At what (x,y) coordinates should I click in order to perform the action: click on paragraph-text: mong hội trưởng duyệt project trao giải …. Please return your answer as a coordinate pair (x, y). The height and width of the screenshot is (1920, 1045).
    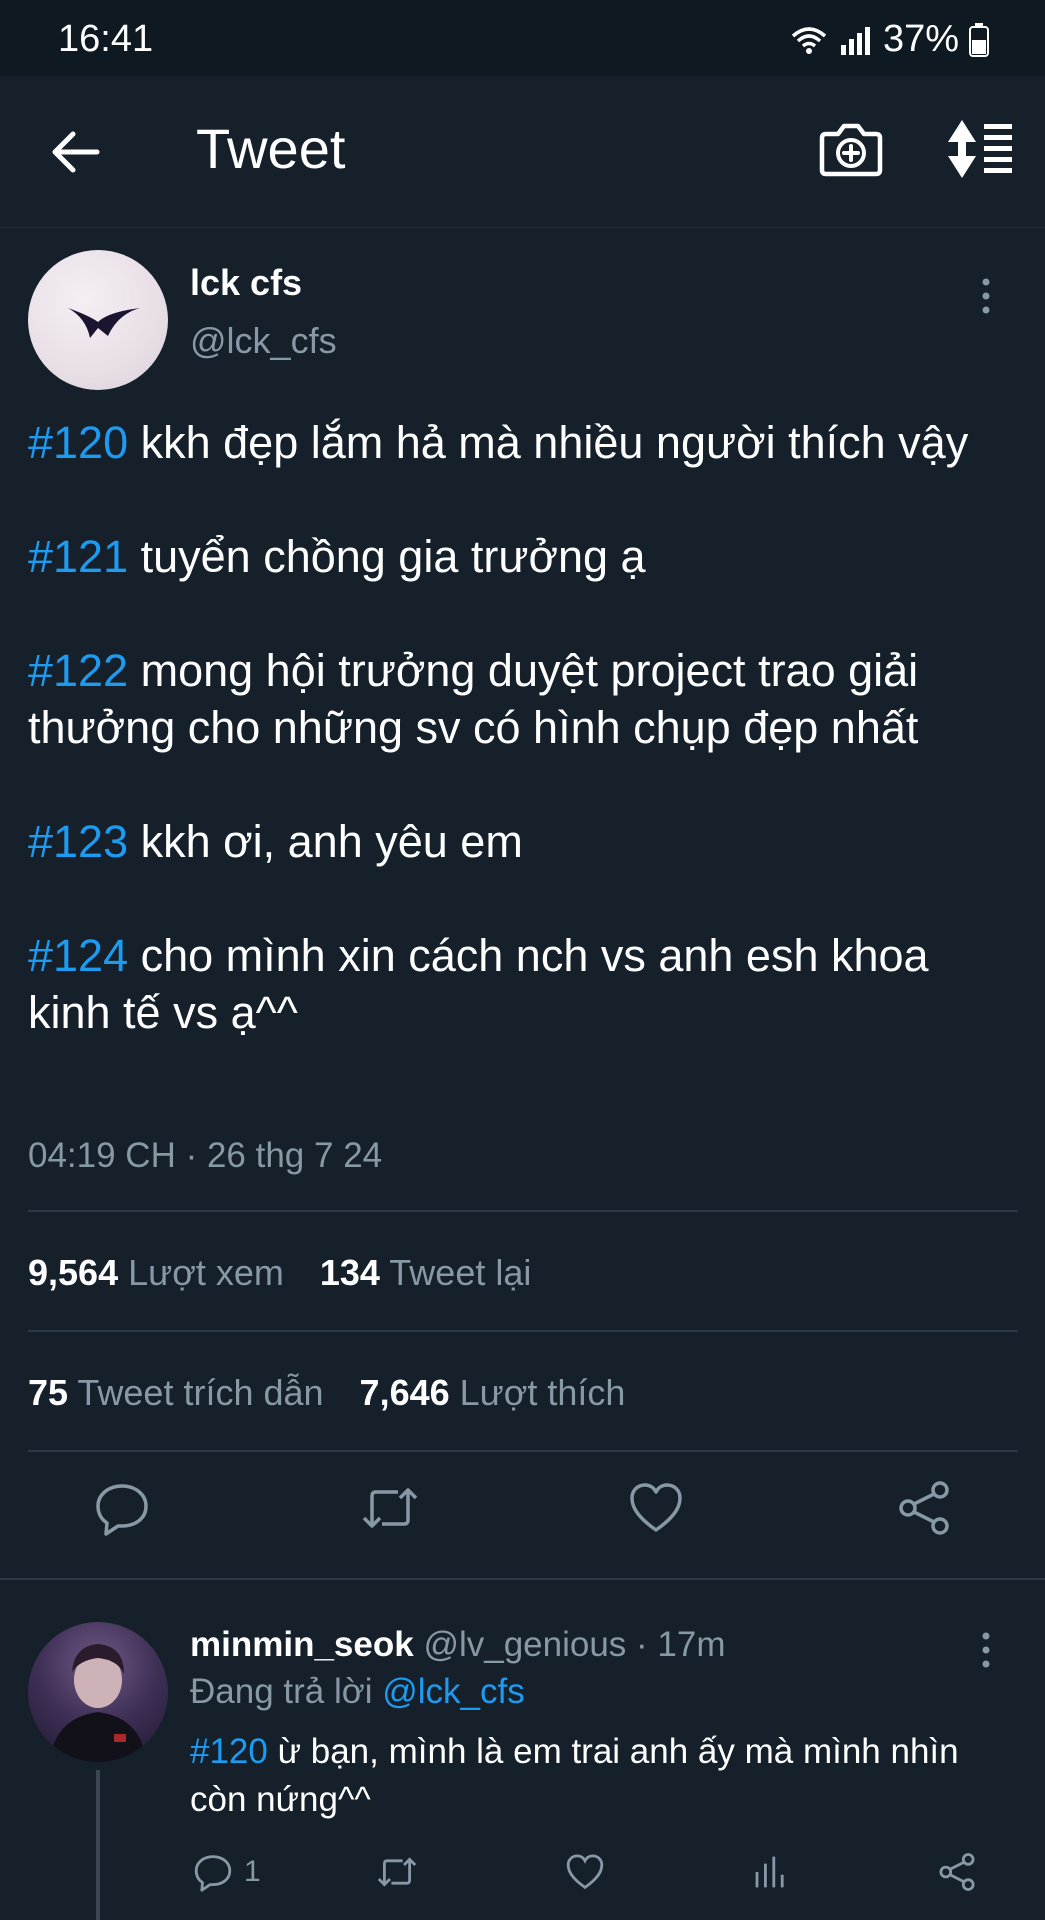
    Looking at the image, I should click on (473, 699).